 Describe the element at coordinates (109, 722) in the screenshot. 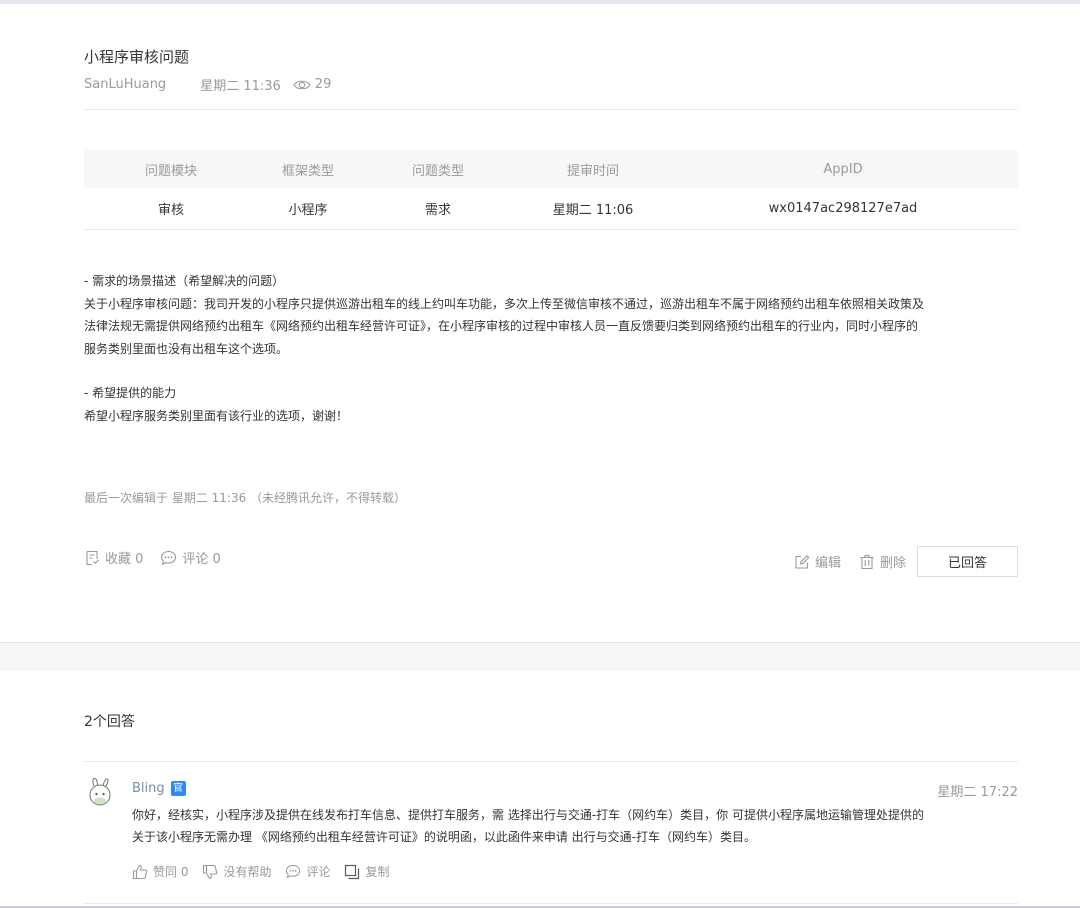

I see `answers-count: 2个回答` at that location.